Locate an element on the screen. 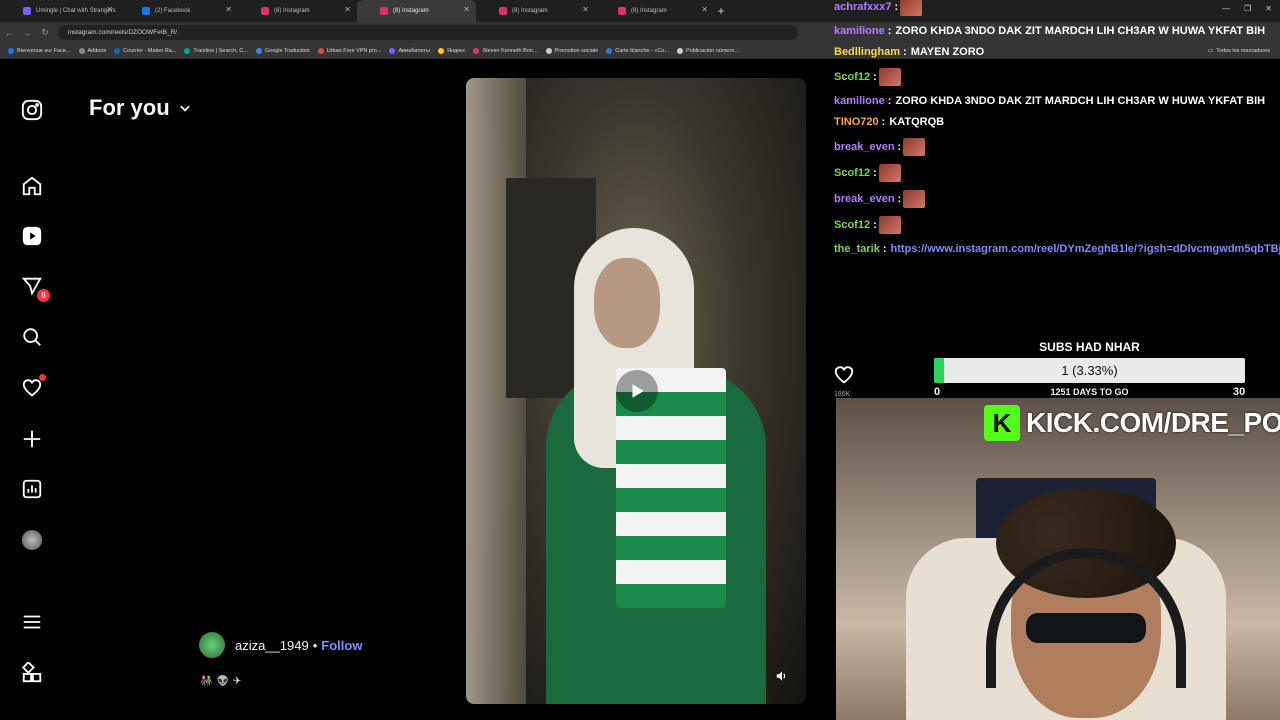 The width and height of the screenshot is (1280, 720). bookmark-item: Promotion sociale is located at coordinates (571, 50).